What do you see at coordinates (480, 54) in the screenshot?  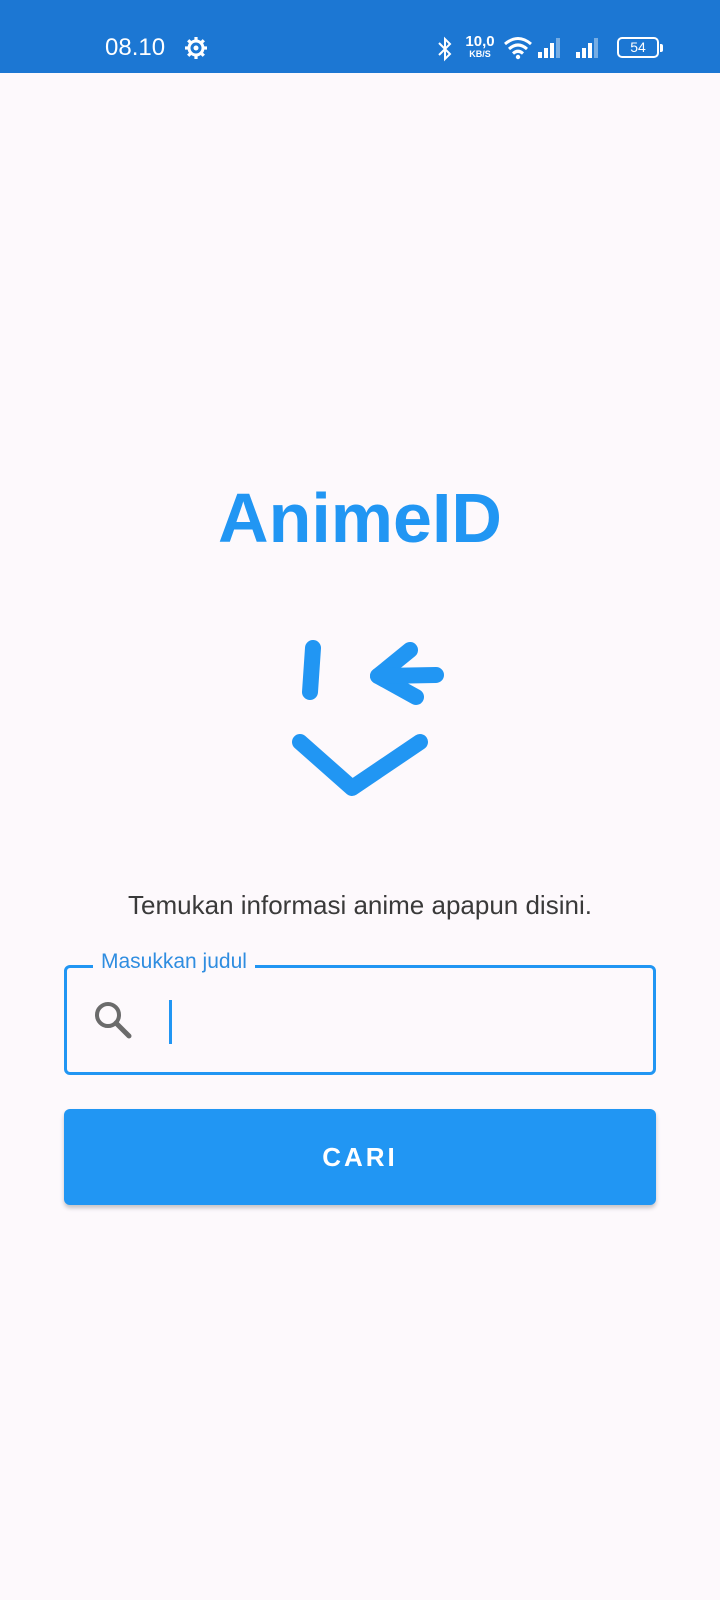 I see `network-speed-unit: KB/S` at bounding box center [480, 54].